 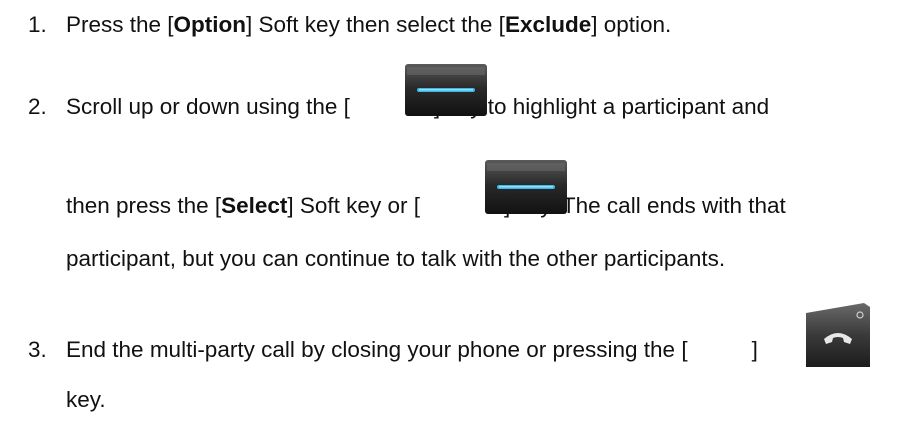 What do you see at coordinates (375, 24) in the screenshot?
I see `text-segment: ] Soft key then select the [` at bounding box center [375, 24].